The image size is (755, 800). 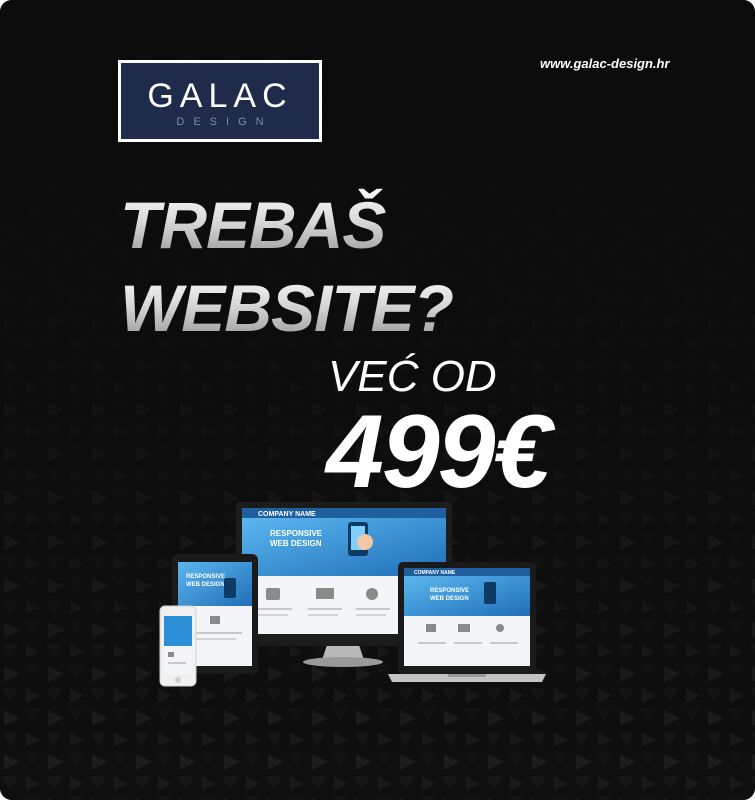 I want to click on smartphone-device, so click(x=178, y=646).